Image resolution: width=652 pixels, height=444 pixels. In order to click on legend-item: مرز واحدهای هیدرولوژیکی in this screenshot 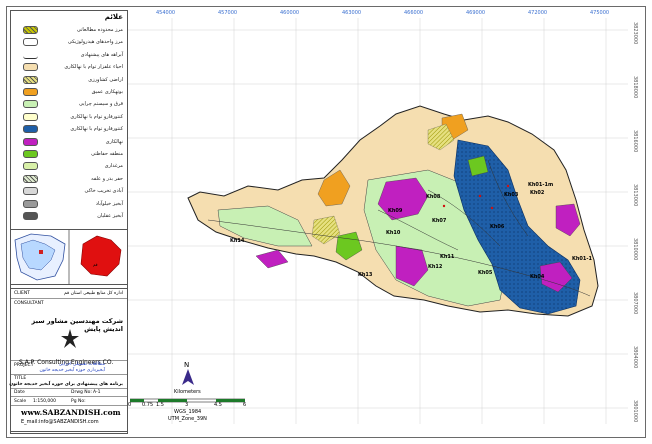, I will do `click(69, 42)`.